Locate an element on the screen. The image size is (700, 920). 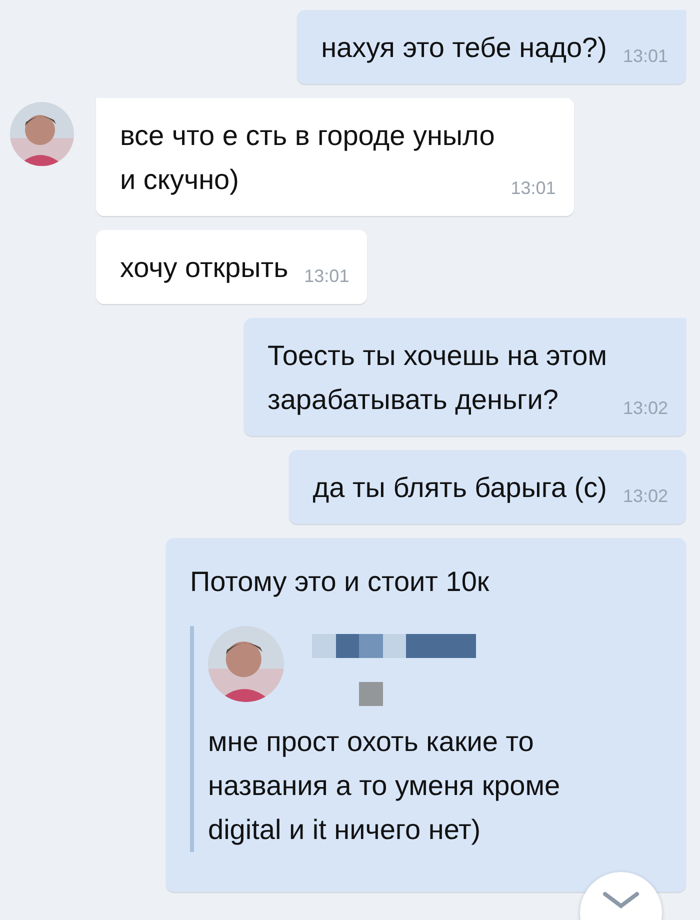
outgoing-message: нахуя это тебе надо?) 13:01 is located at coordinates (491, 47).